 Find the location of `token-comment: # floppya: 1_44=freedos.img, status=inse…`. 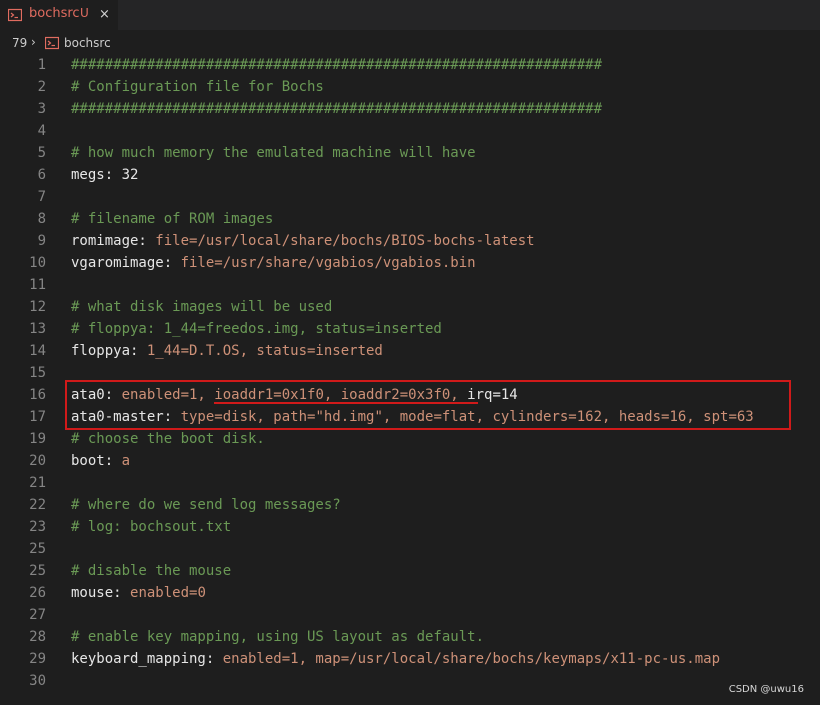

token-comment: # floppya: 1_44=freedos.img, status=inse… is located at coordinates (256, 329).